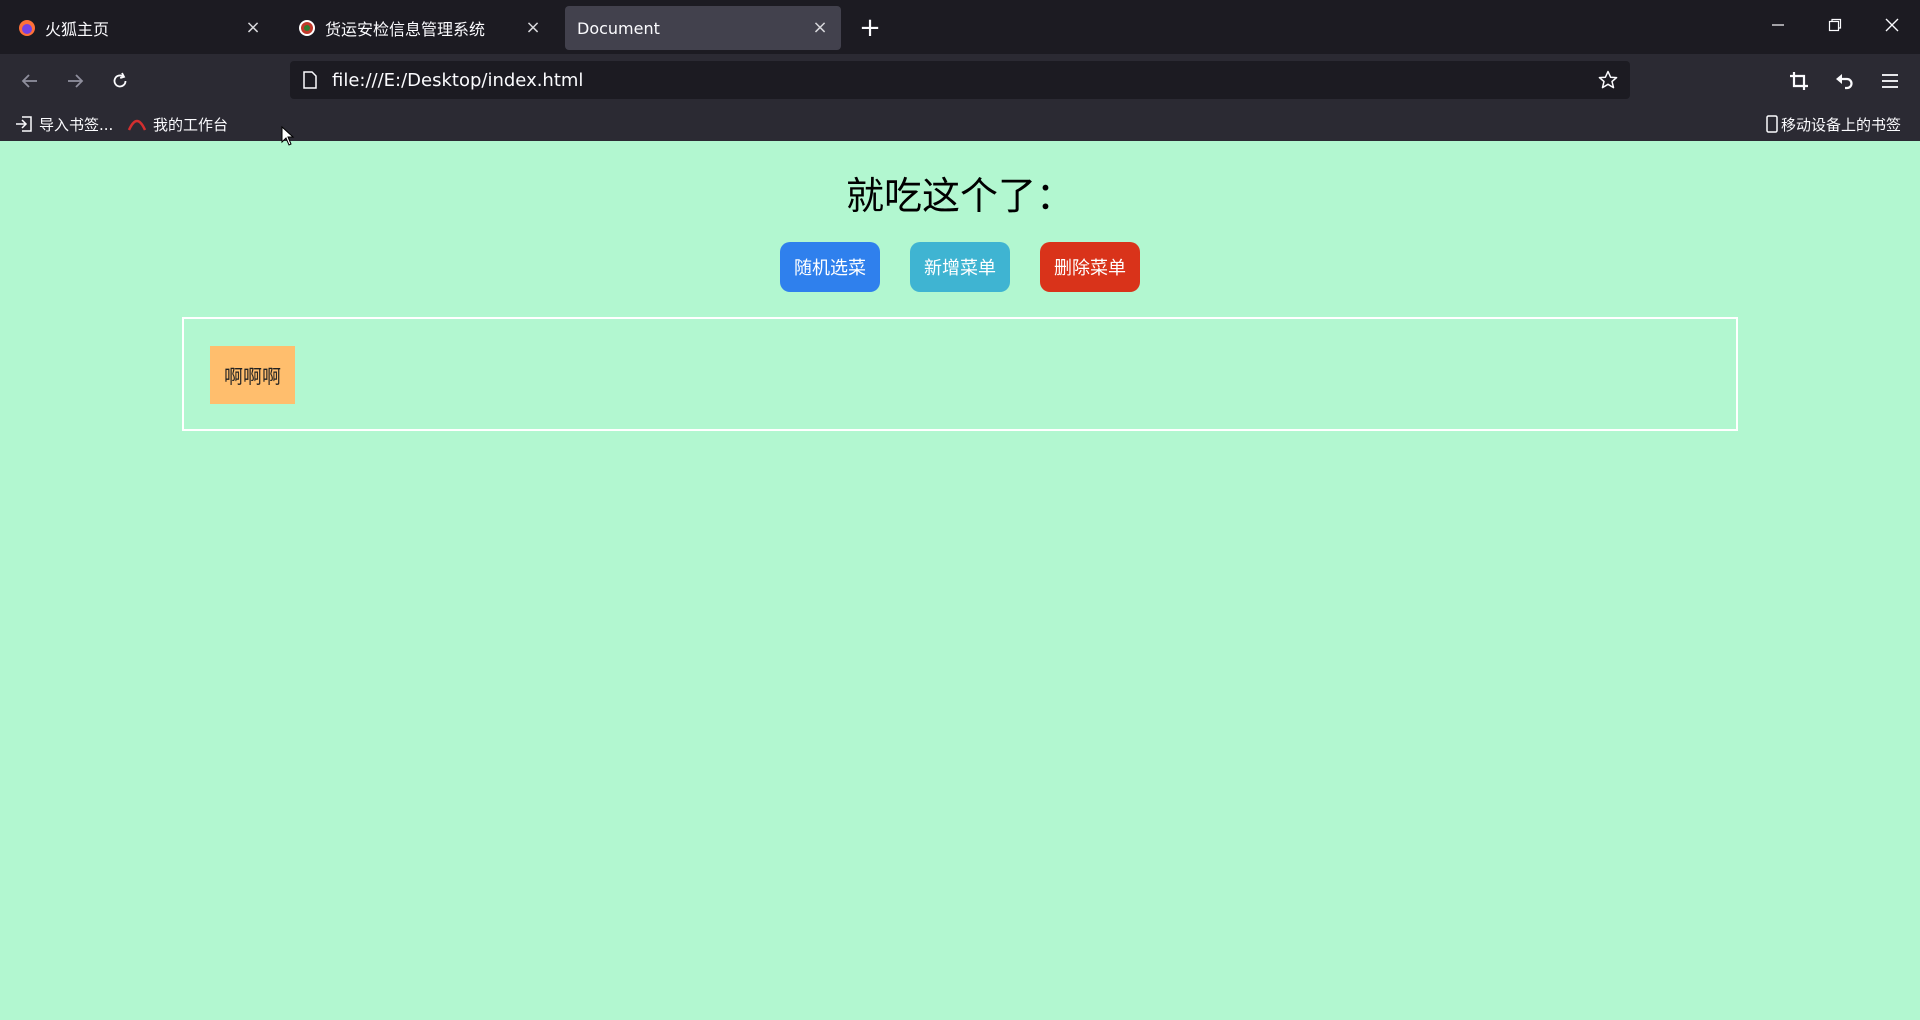  Describe the element at coordinates (870, 28) in the screenshot. I see `new-tab-button: +` at that location.